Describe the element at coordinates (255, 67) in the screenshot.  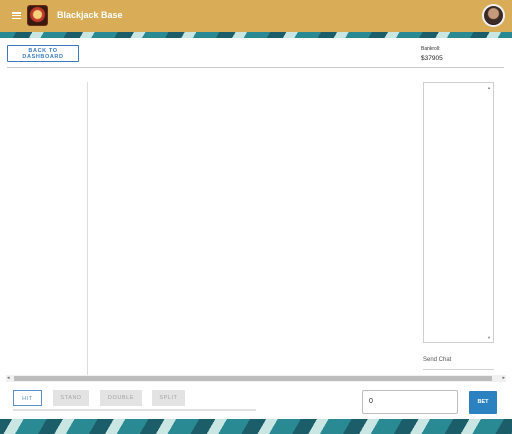
I see `header-divider` at that location.